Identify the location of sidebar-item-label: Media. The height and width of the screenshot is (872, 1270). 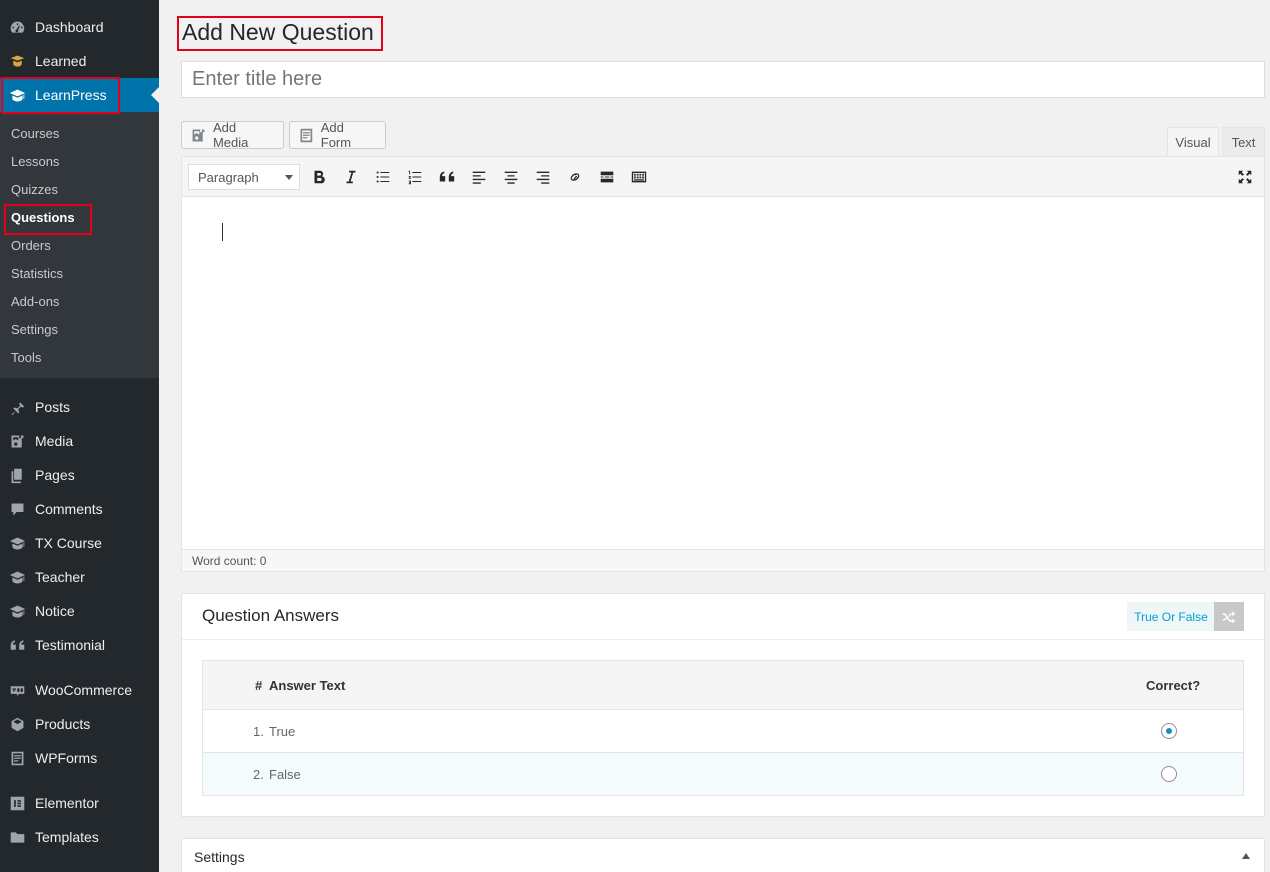
(54, 441).